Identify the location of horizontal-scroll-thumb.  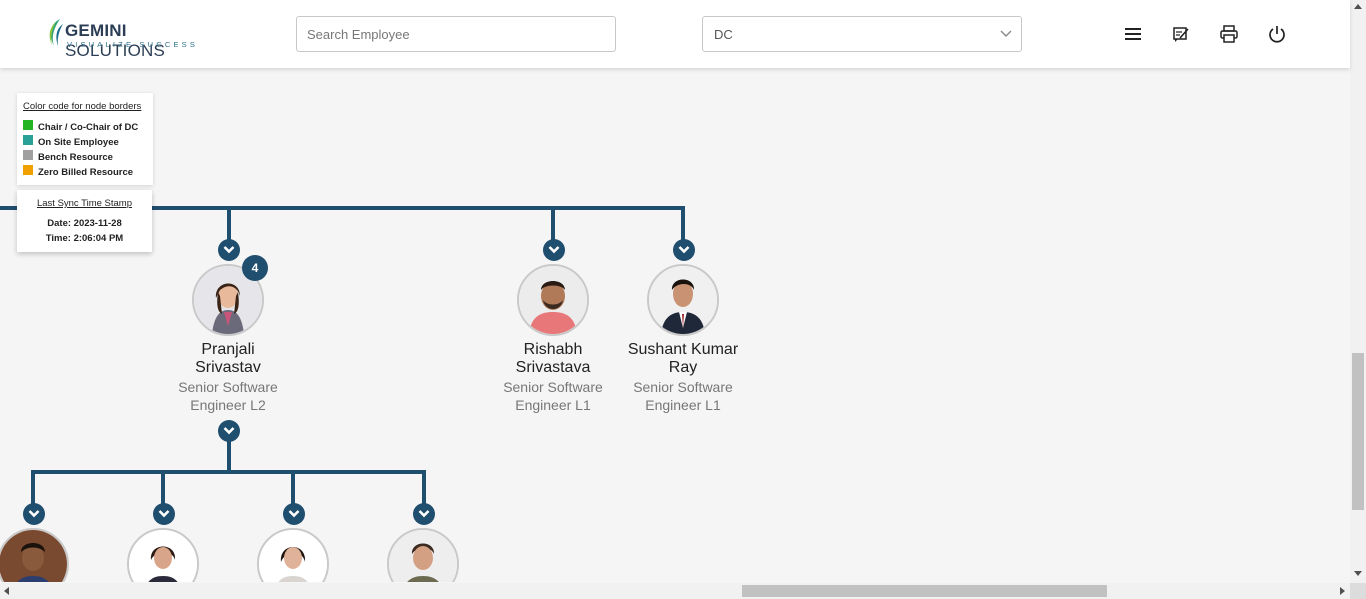
(924, 591).